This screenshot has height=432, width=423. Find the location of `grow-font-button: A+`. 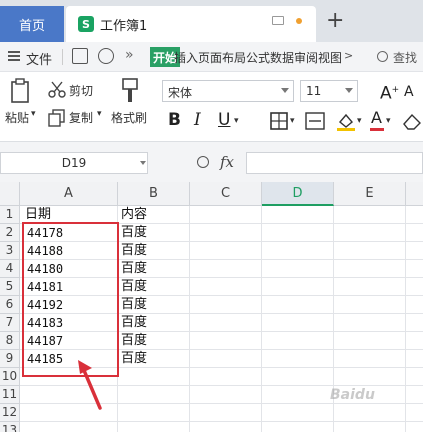

grow-font-button: A+ is located at coordinates (389, 92).